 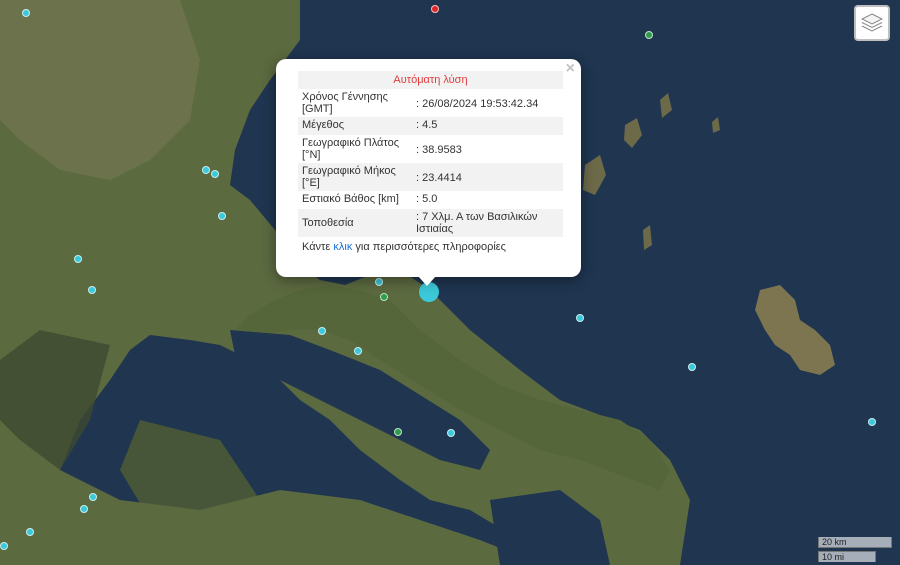 What do you see at coordinates (328, 223) in the screenshot?
I see `info-label: Τοποθεσία` at bounding box center [328, 223].